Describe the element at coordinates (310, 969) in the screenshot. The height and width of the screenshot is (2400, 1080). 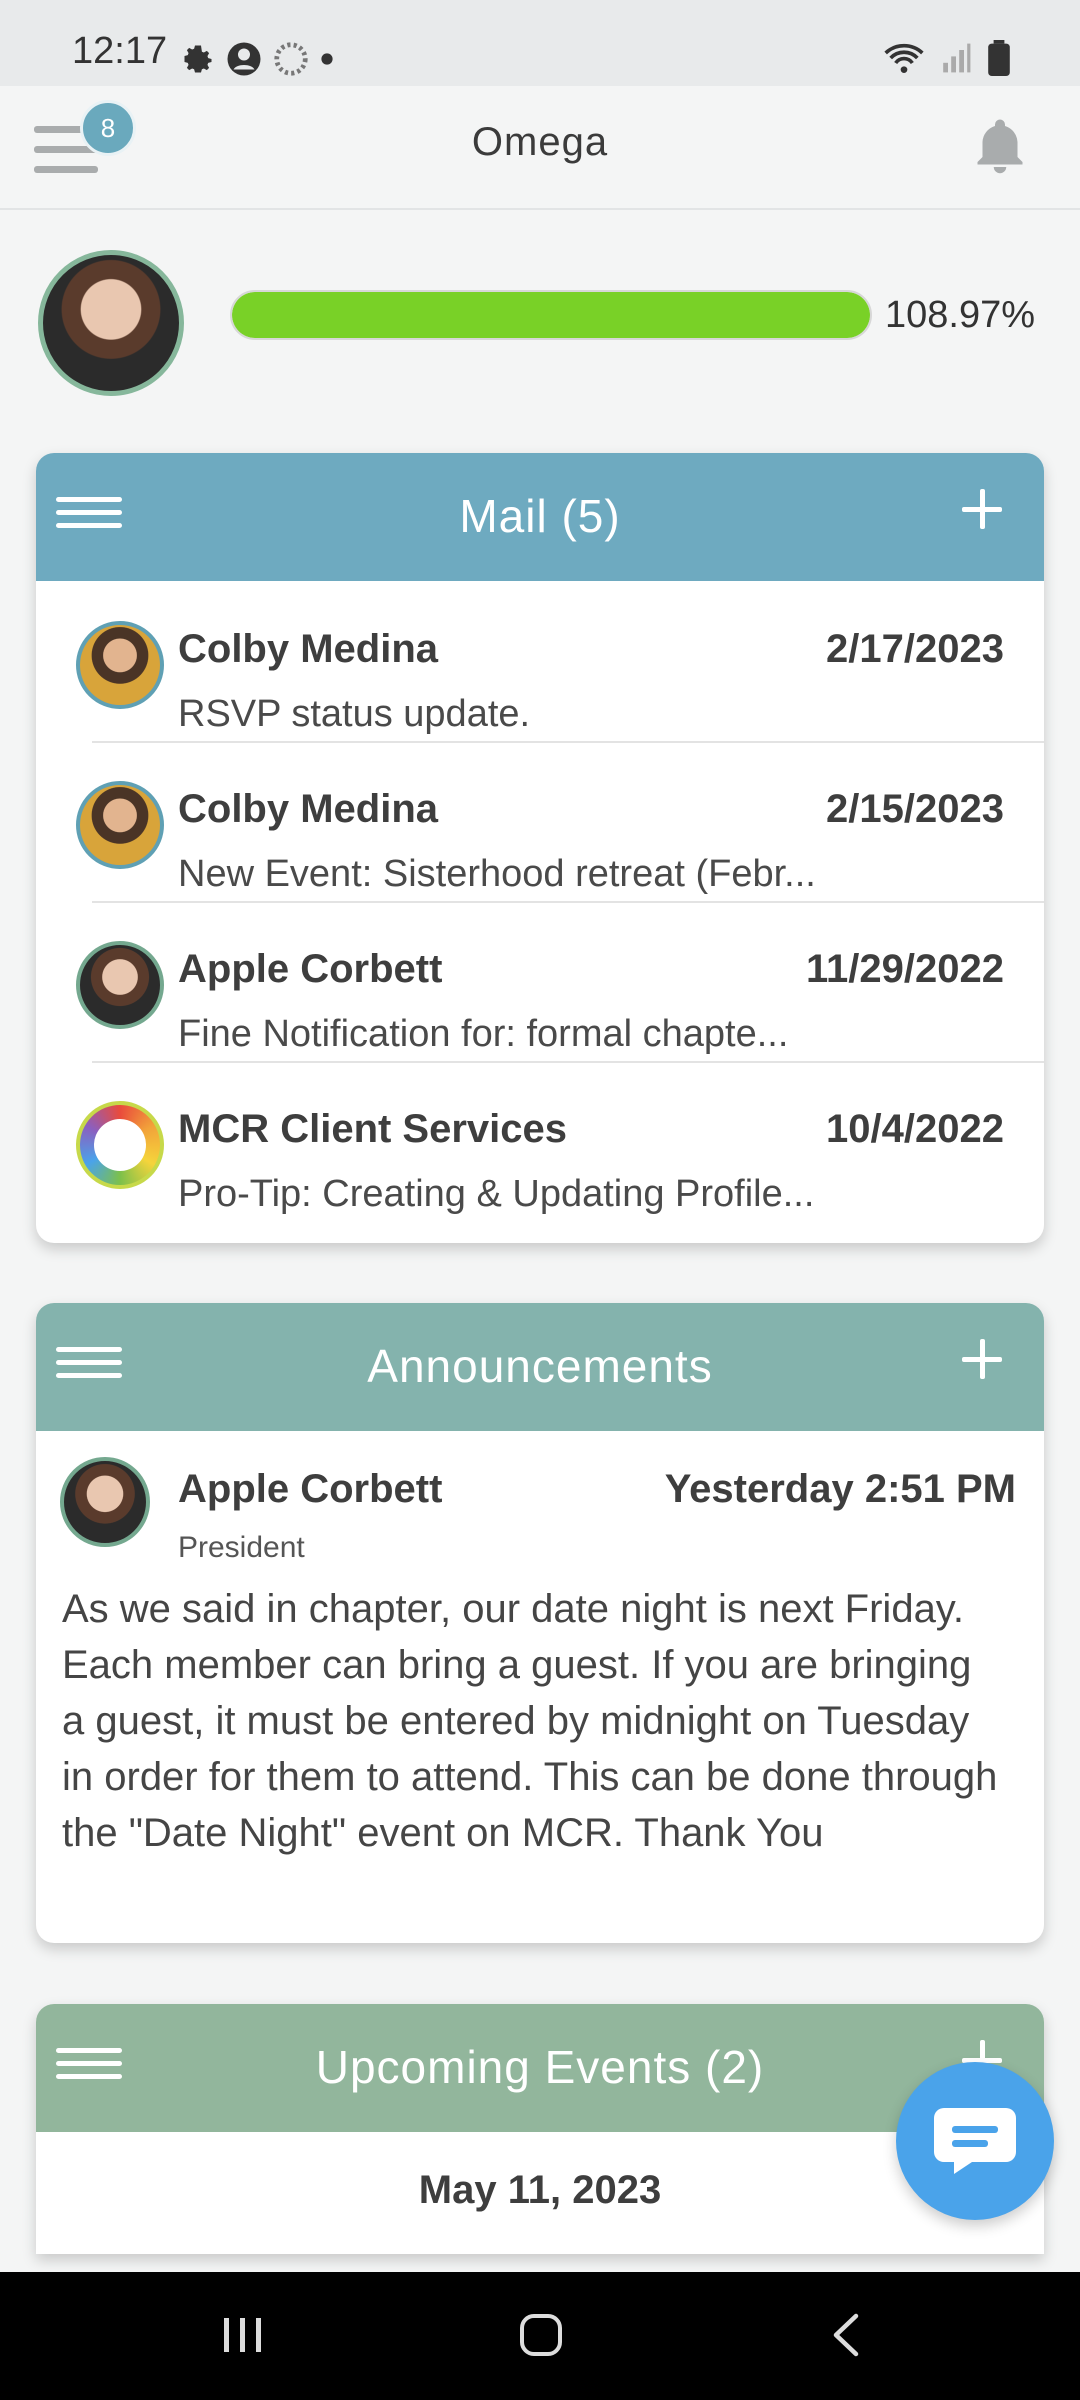
I see `mail-sender: Apple Corbett` at that location.